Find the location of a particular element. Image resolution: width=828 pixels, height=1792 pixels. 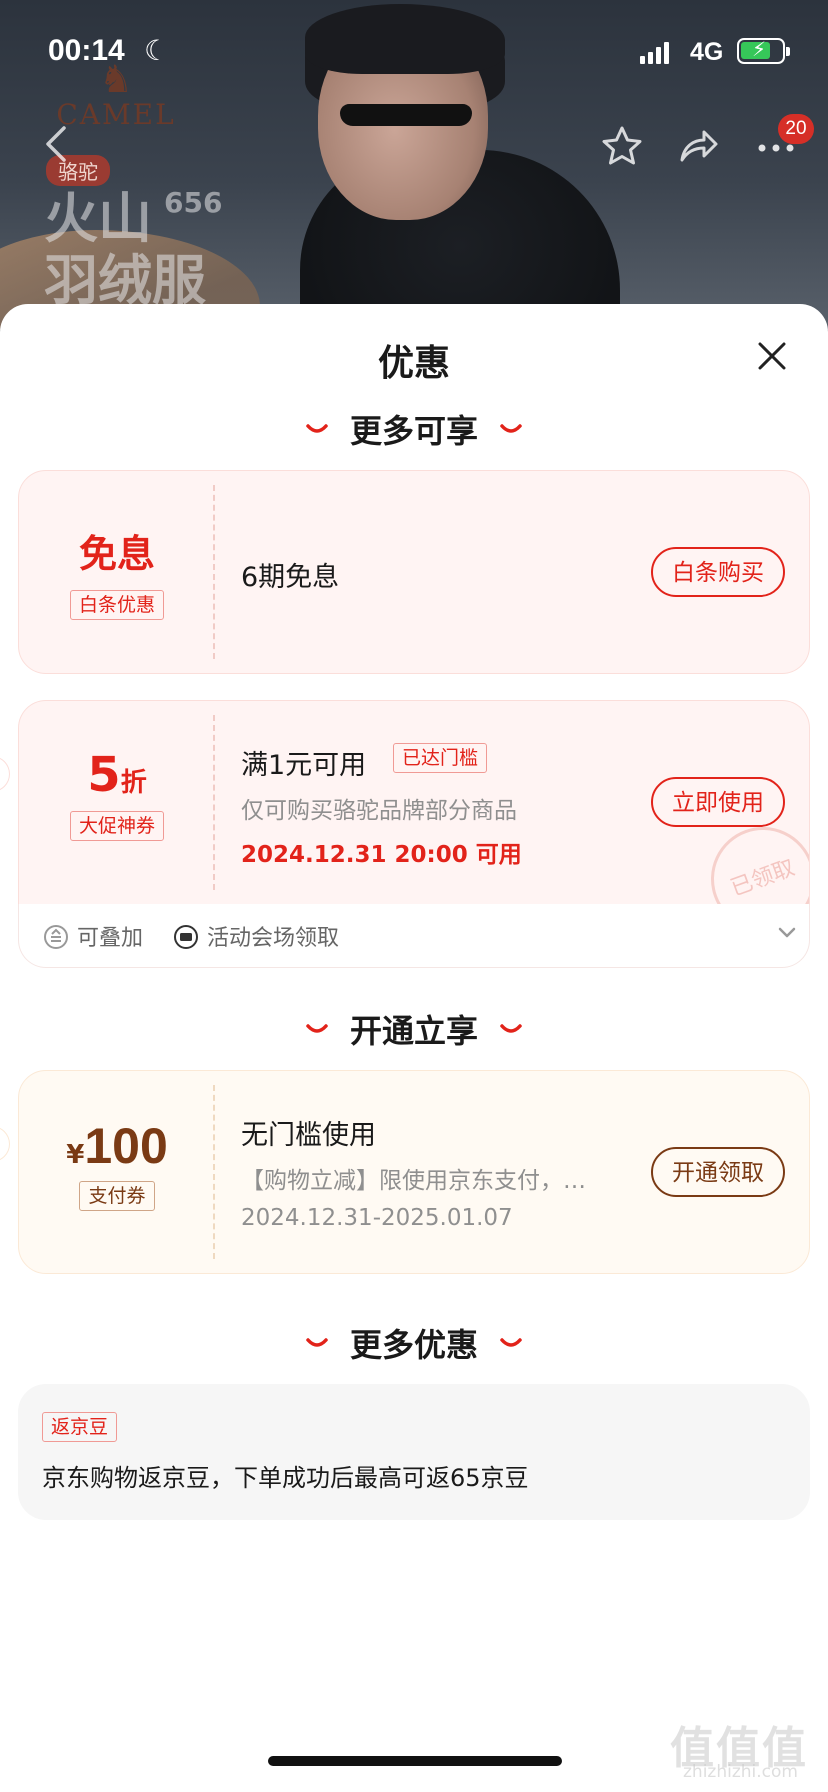

hero-sunglasses is located at coordinates (406, 115).